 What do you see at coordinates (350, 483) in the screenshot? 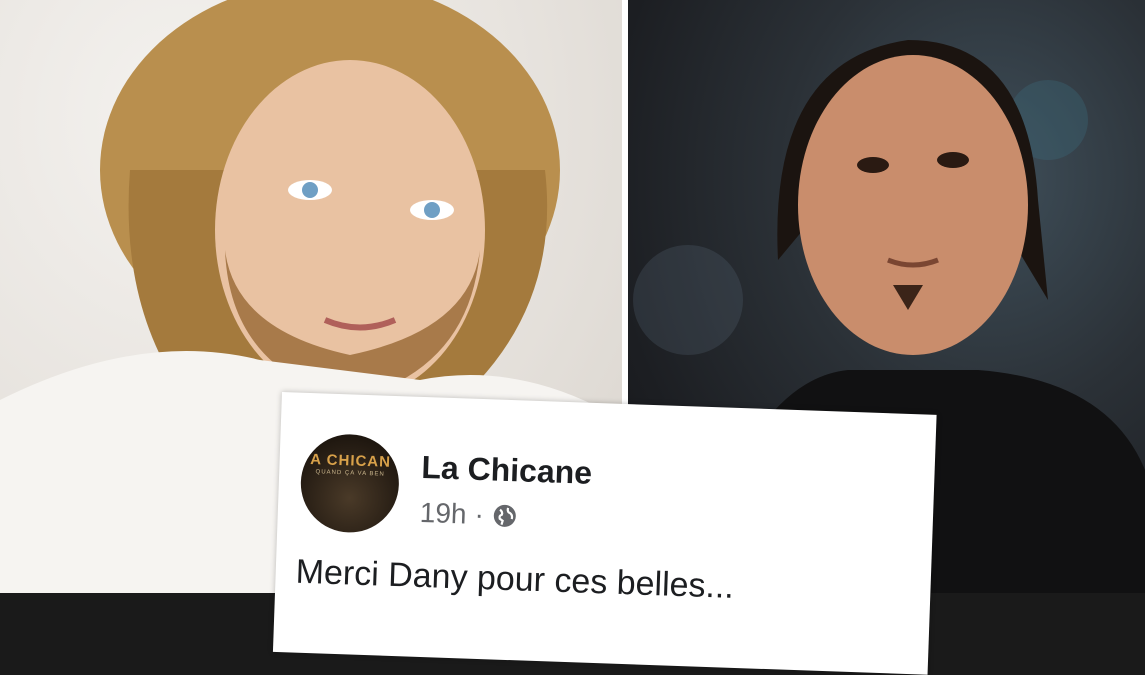
I see `page-avatar: A CHICAN QUAND ÇA VA BEN` at bounding box center [350, 483].